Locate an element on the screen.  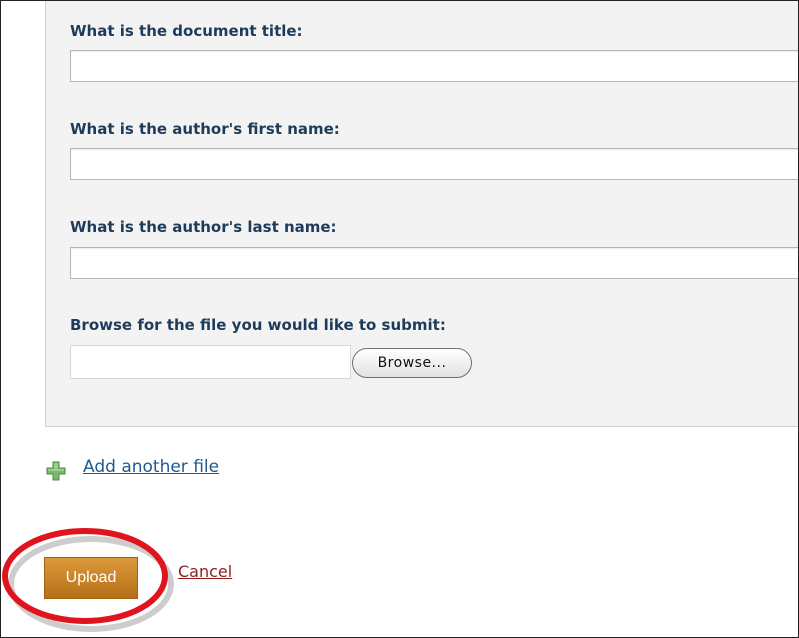
plus-icon is located at coordinates (56, 471).